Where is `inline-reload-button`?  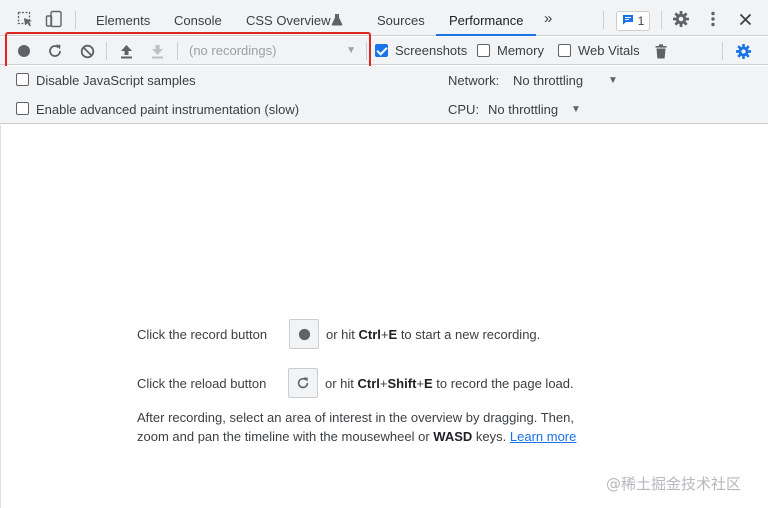 inline-reload-button is located at coordinates (303, 383).